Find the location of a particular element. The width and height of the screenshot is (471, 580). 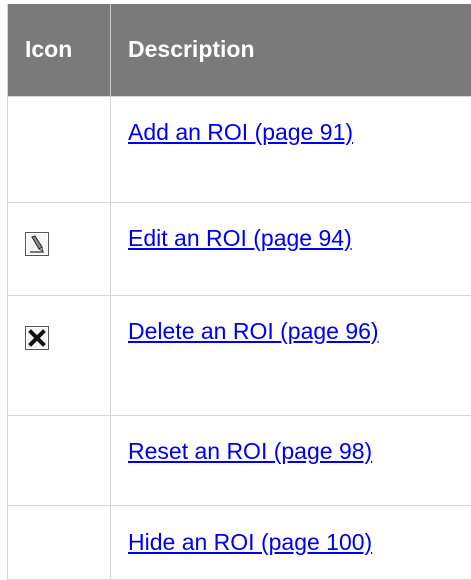

description-column-header: Description is located at coordinates (291, 50).